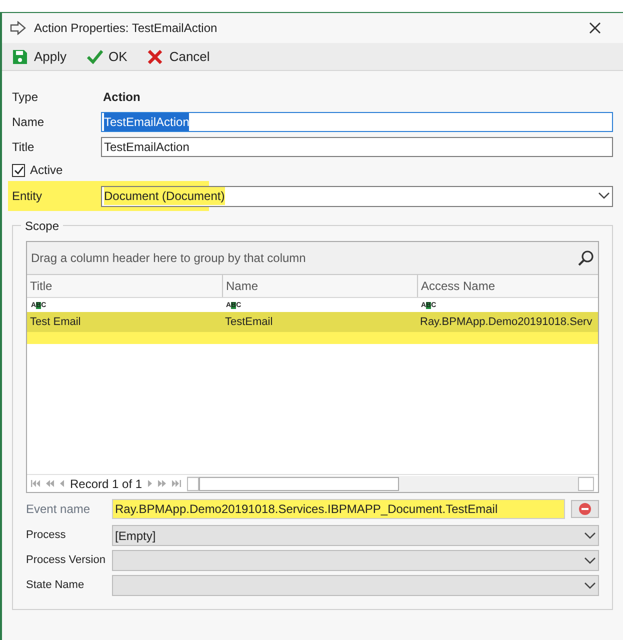 The image size is (623, 640). Describe the element at coordinates (39, 57) in the screenshot. I see `save-button: Apply` at that location.